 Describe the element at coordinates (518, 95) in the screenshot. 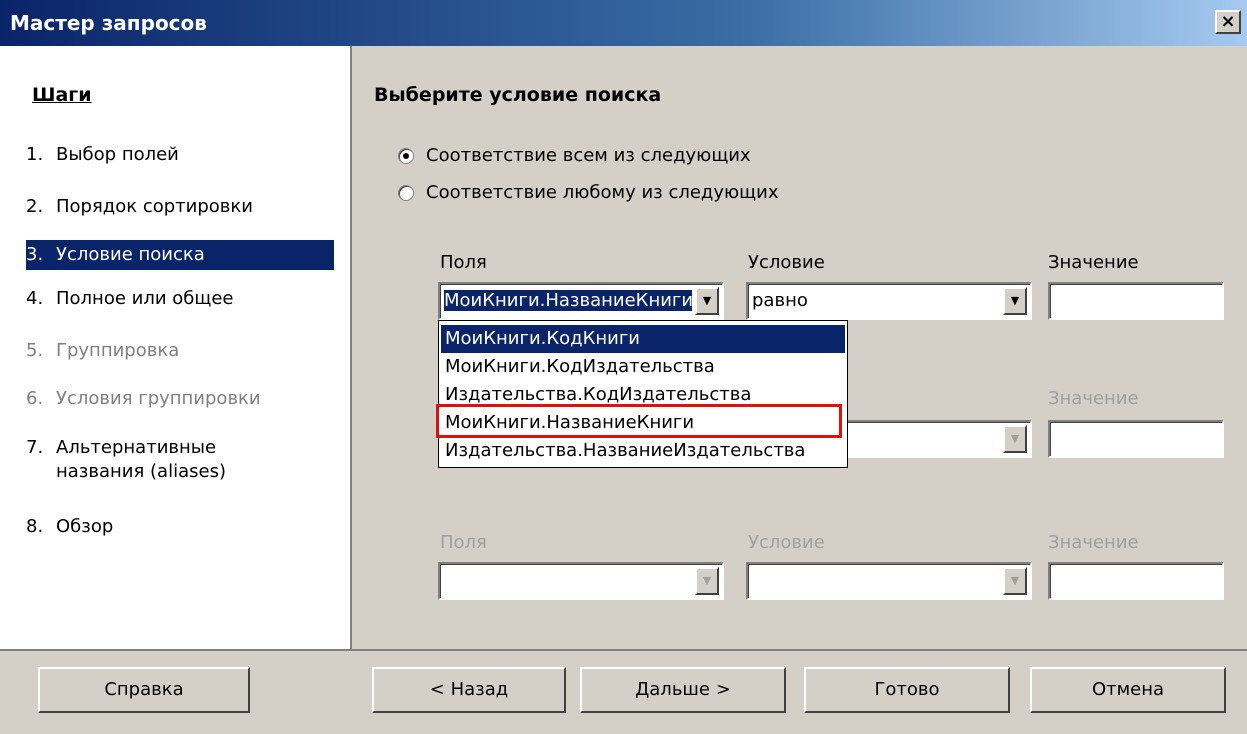

I see `page-title: Выберите условие поиска` at that location.